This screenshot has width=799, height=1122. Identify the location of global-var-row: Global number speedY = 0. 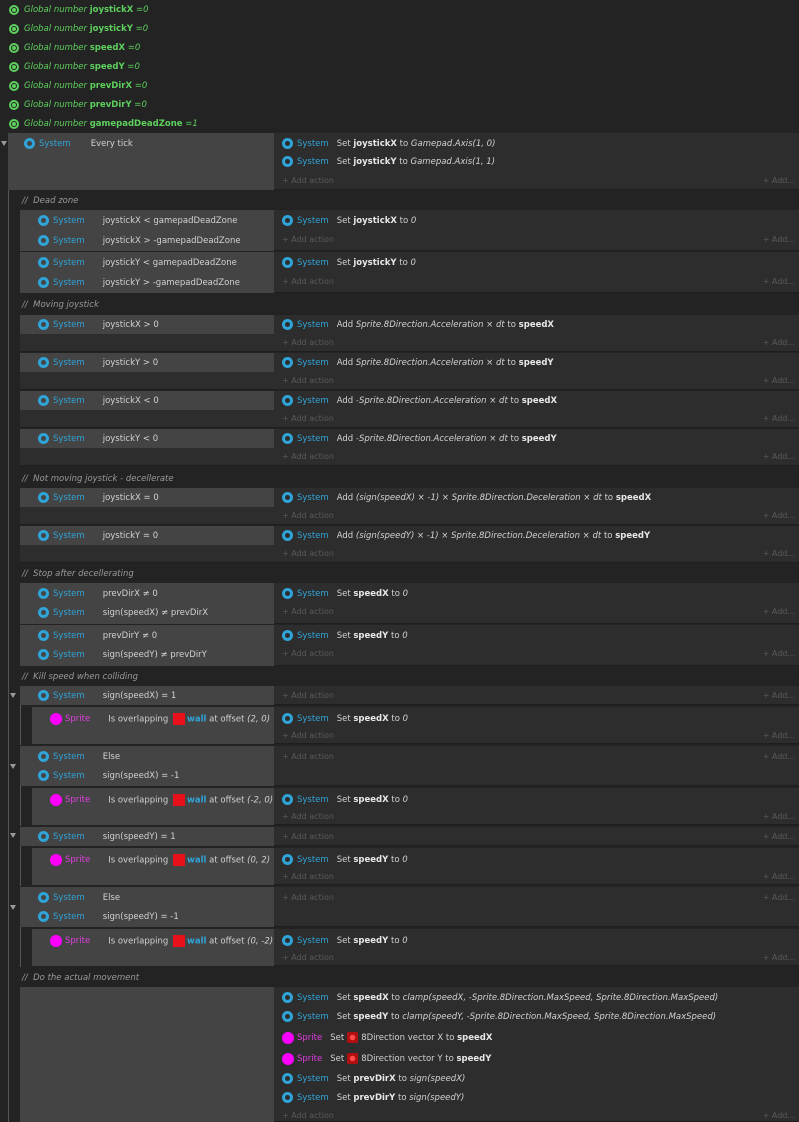
(399, 66).